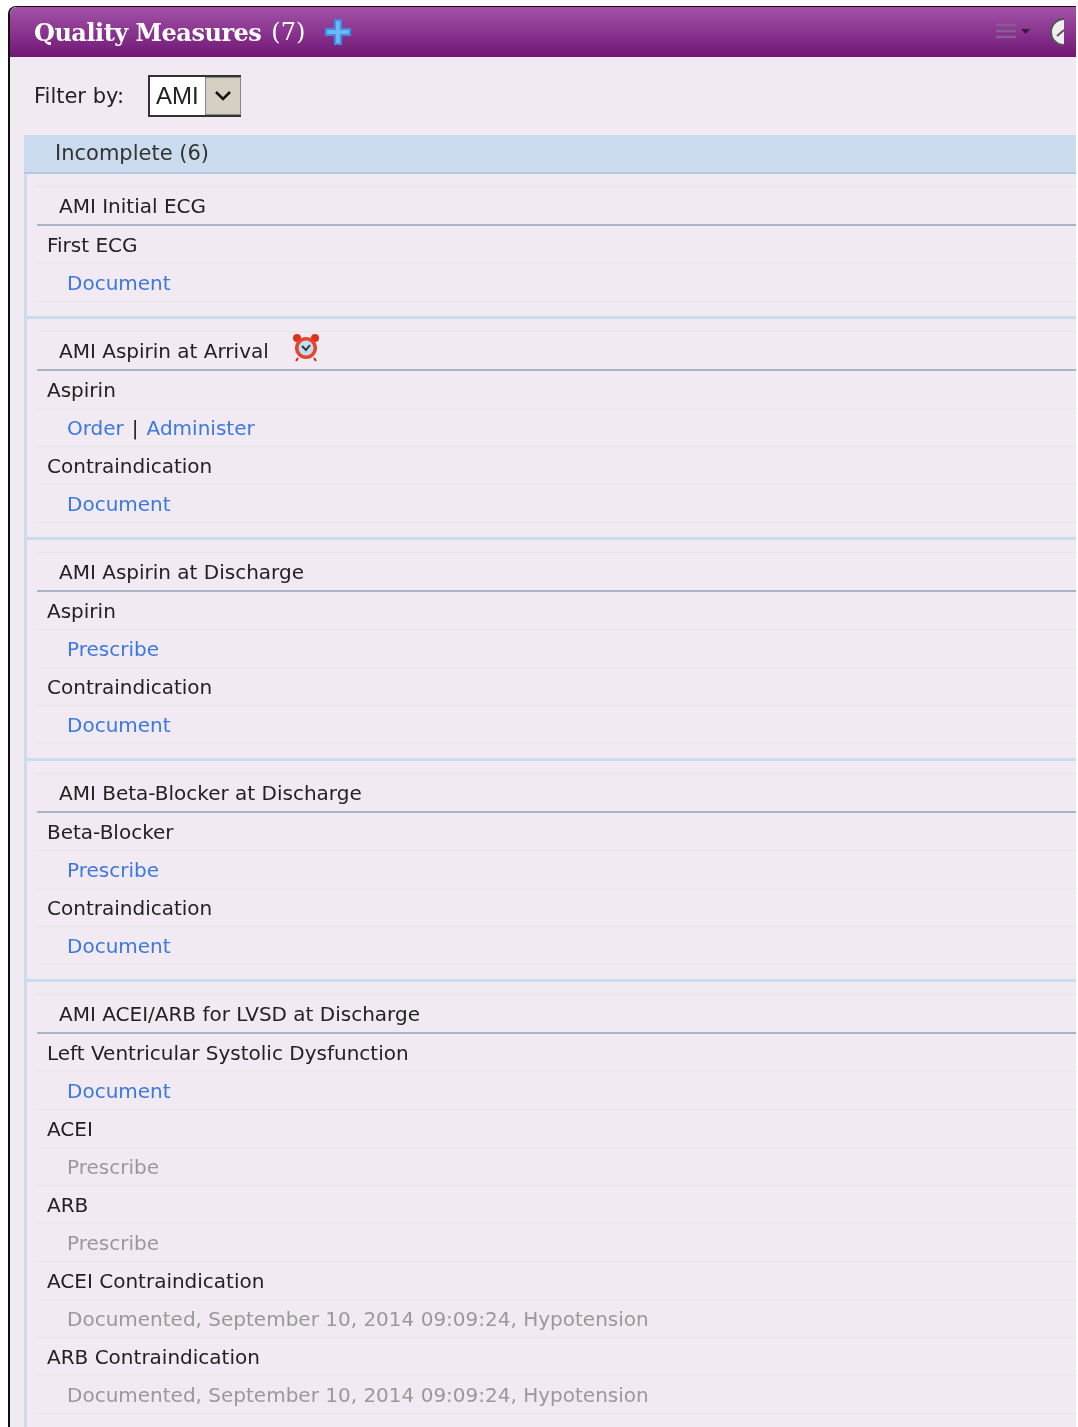 The width and height of the screenshot is (1078, 1427). I want to click on requirement-label: Beta-Blocker, so click(110, 831).